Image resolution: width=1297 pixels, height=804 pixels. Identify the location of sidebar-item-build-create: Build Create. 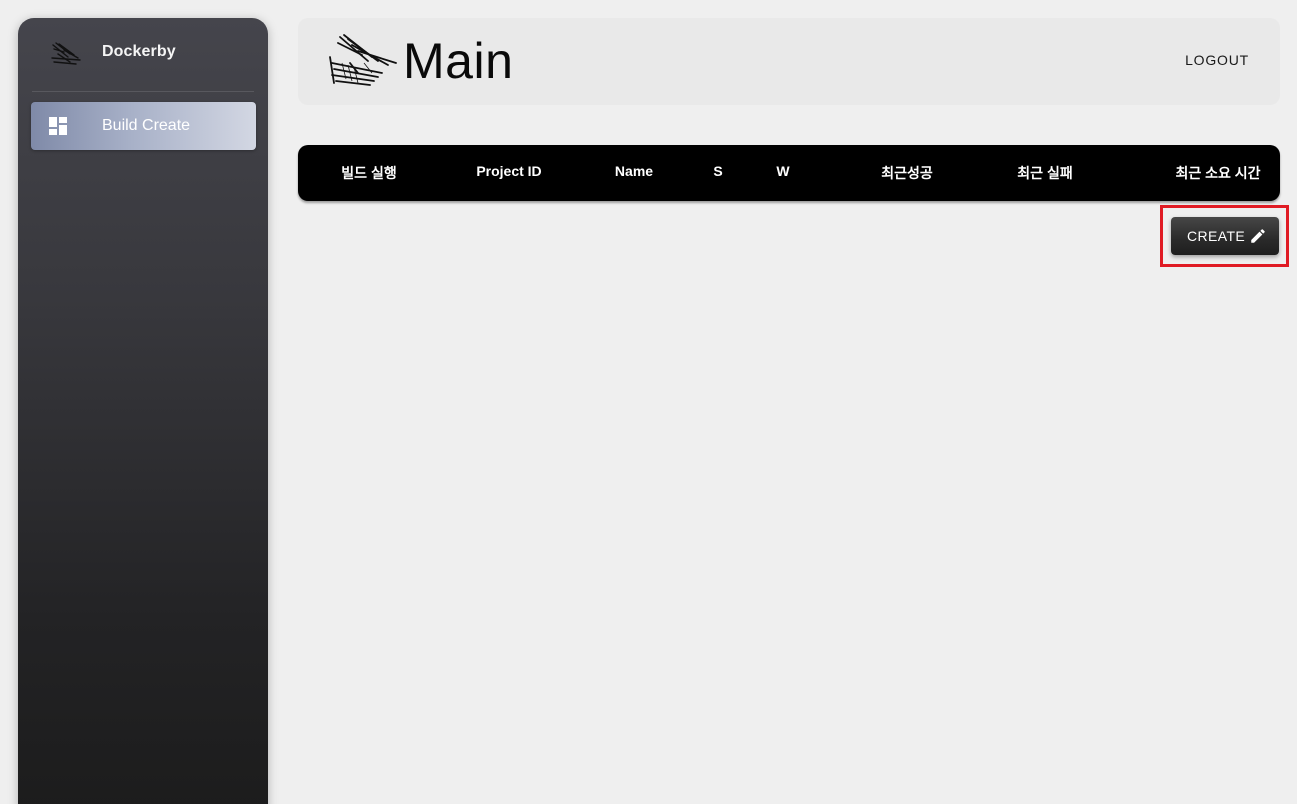
(143, 126).